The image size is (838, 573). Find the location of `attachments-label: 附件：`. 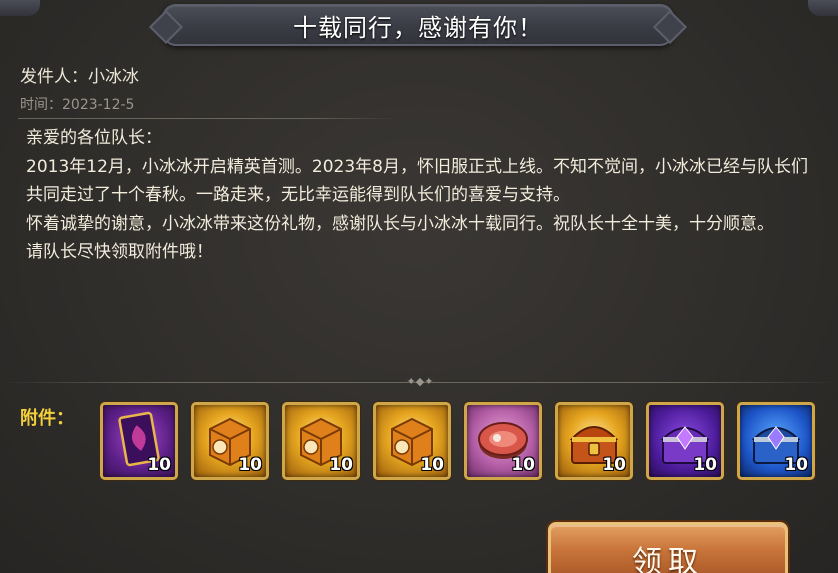

attachments-label: 附件： is located at coordinates (47, 418).